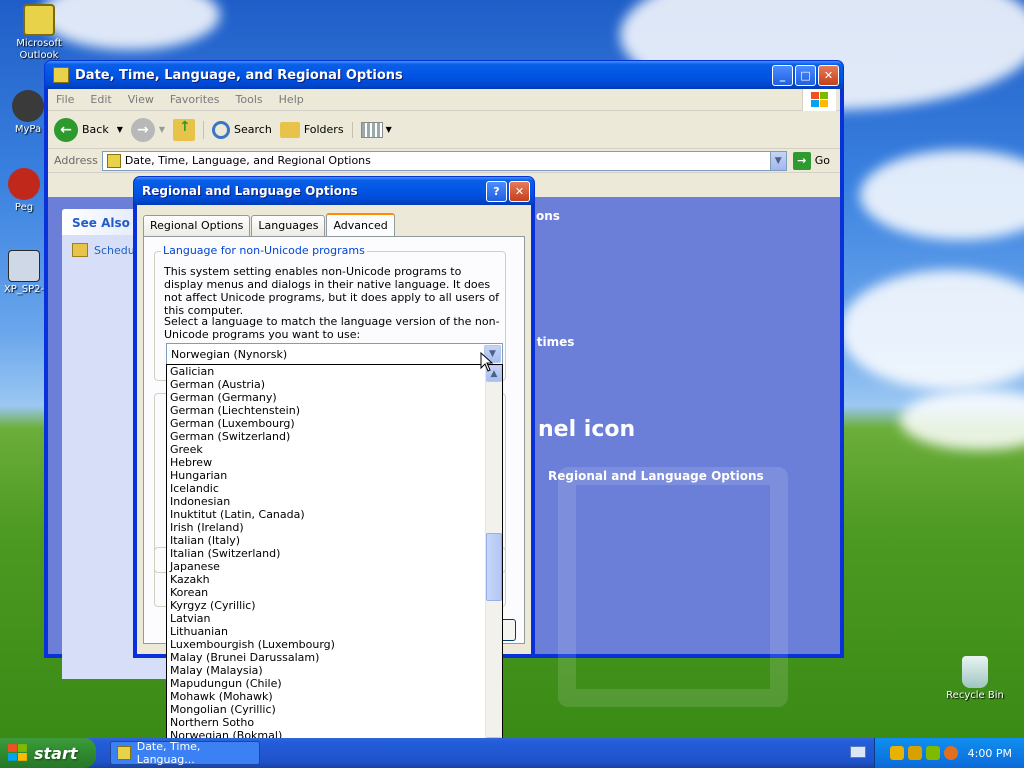 This screenshot has height=768, width=1024. What do you see at coordinates (326, 631) in the screenshot?
I see `language-option: Lithuanian` at bounding box center [326, 631].